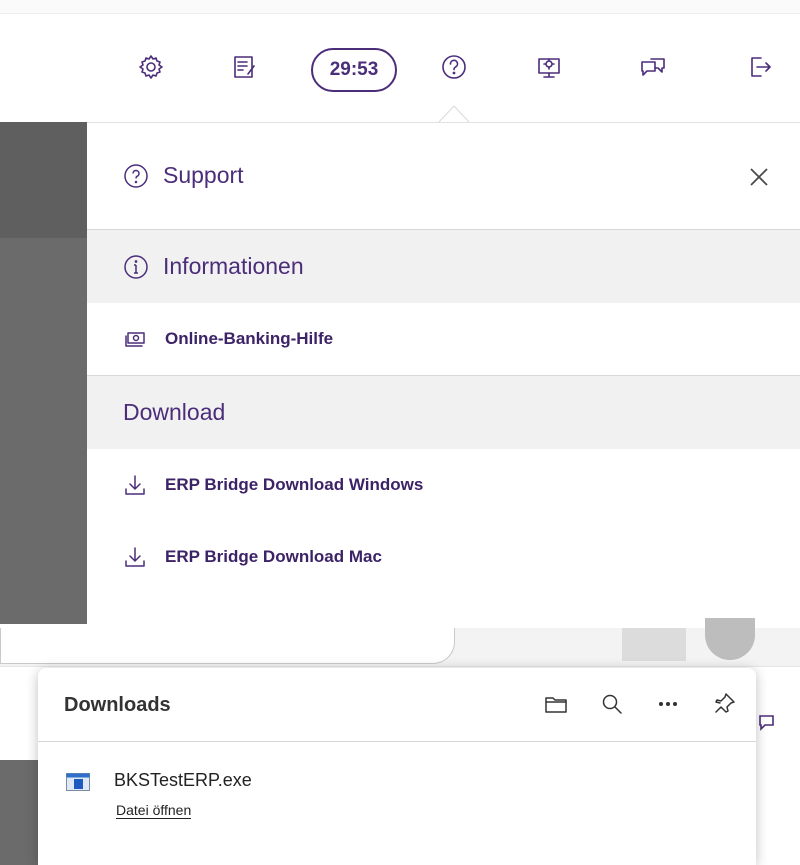 The height and width of the screenshot is (865, 800). What do you see at coordinates (294, 484) in the screenshot?
I see `menu-item-label: ERP Bridge Download Windows` at bounding box center [294, 484].